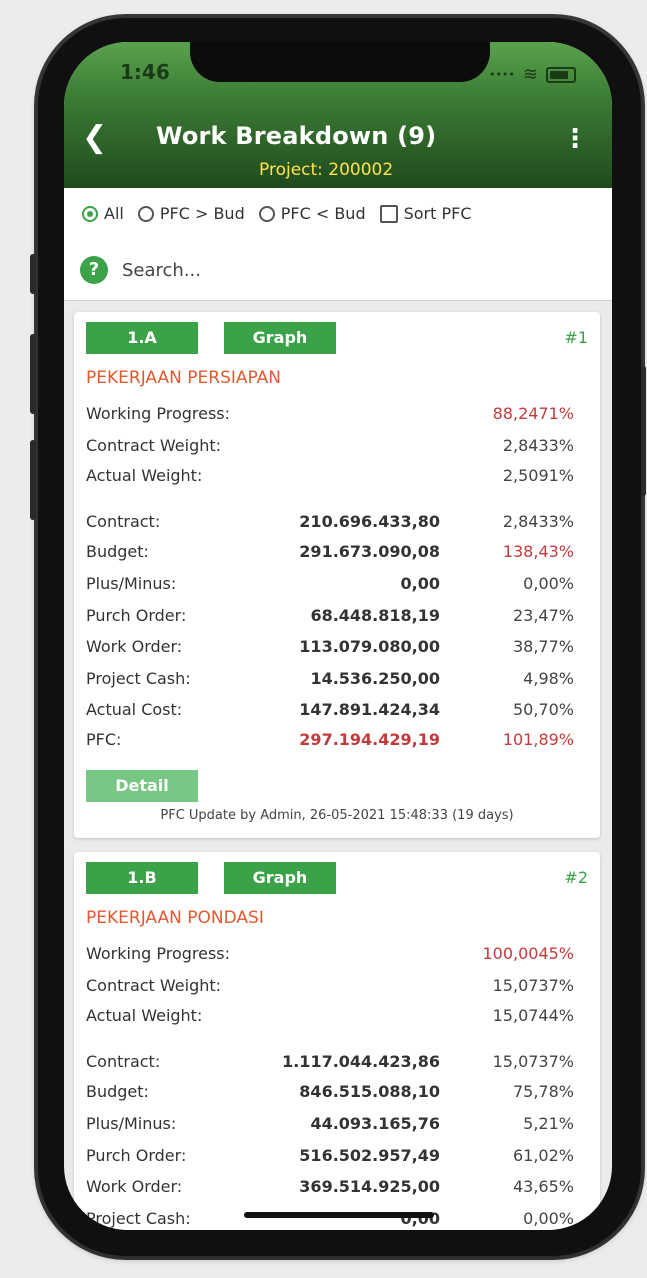  Describe the element at coordinates (323, 213) in the screenshot. I see `filter-pfc-less-label: PFC < Bud` at that location.